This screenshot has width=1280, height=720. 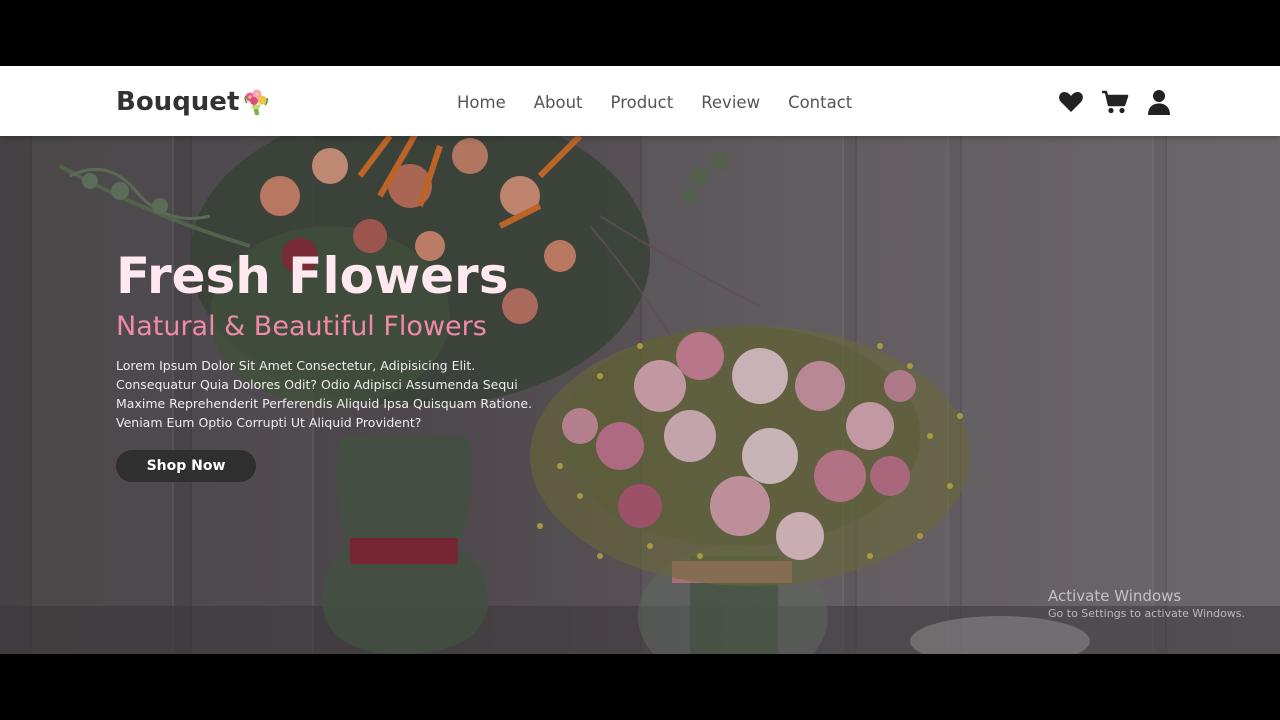 I want to click on nav-icons, so click(x=1115, y=102).